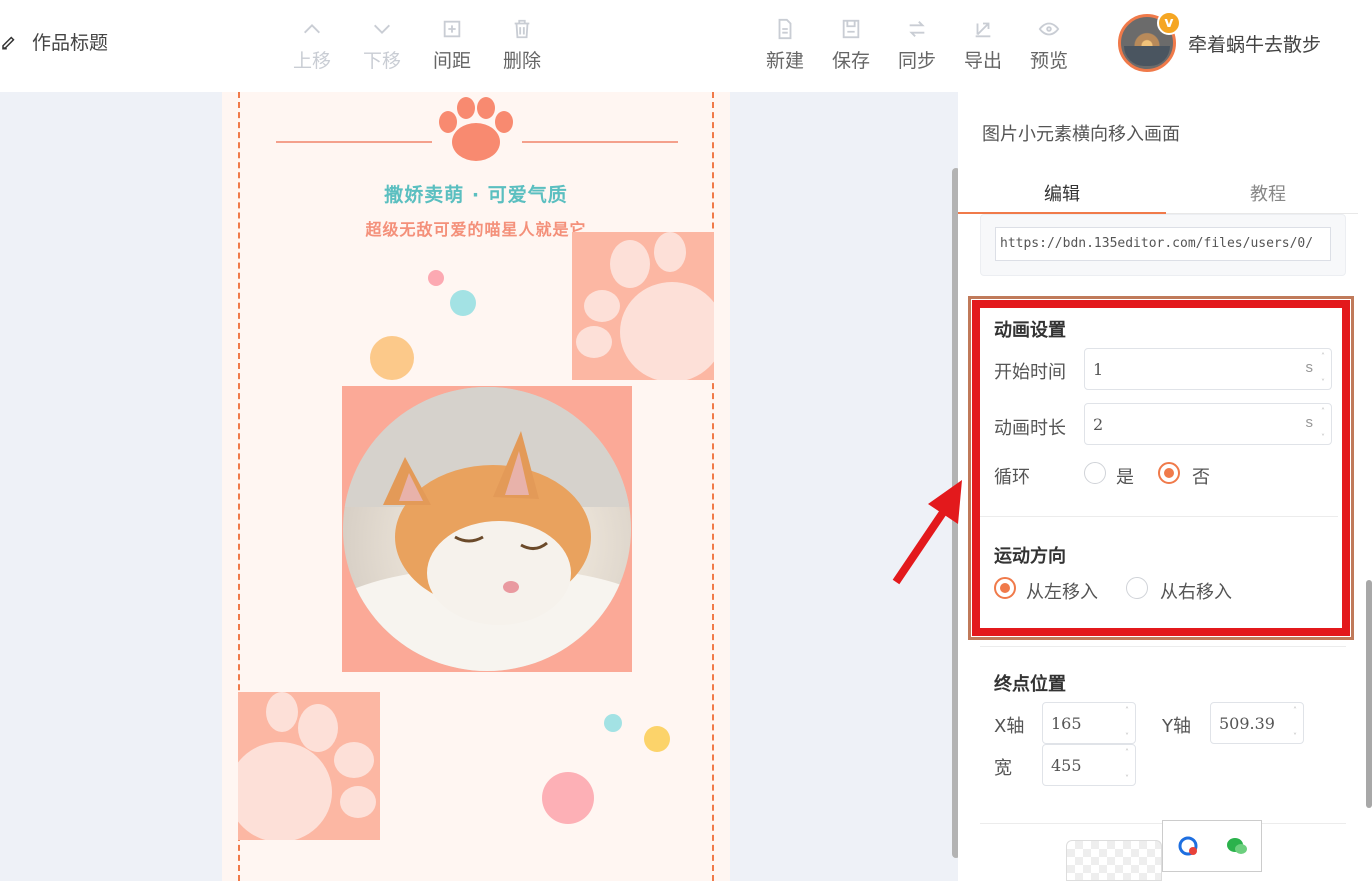 The image size is (1372, 881). I want to click on move-down-button: 下移, so click(382, 45).